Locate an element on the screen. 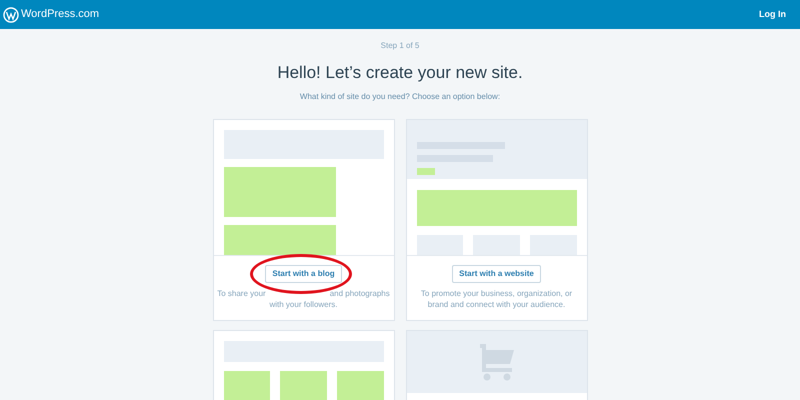 This screenshot has width=800, height=400. brand-name: WordPress.com is located at coordinates (60, 14).